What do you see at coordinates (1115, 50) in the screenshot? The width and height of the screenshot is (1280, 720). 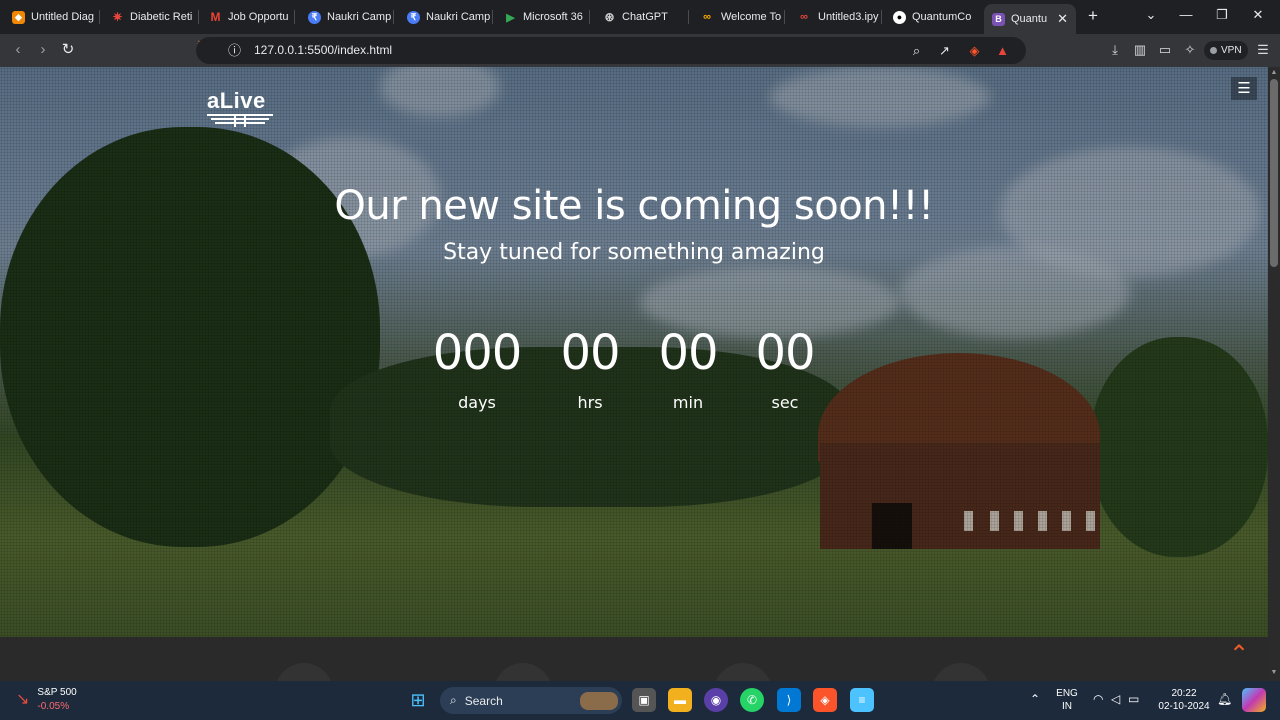 I see `download-icon: ⤓` at bounding box center [1115, 50].